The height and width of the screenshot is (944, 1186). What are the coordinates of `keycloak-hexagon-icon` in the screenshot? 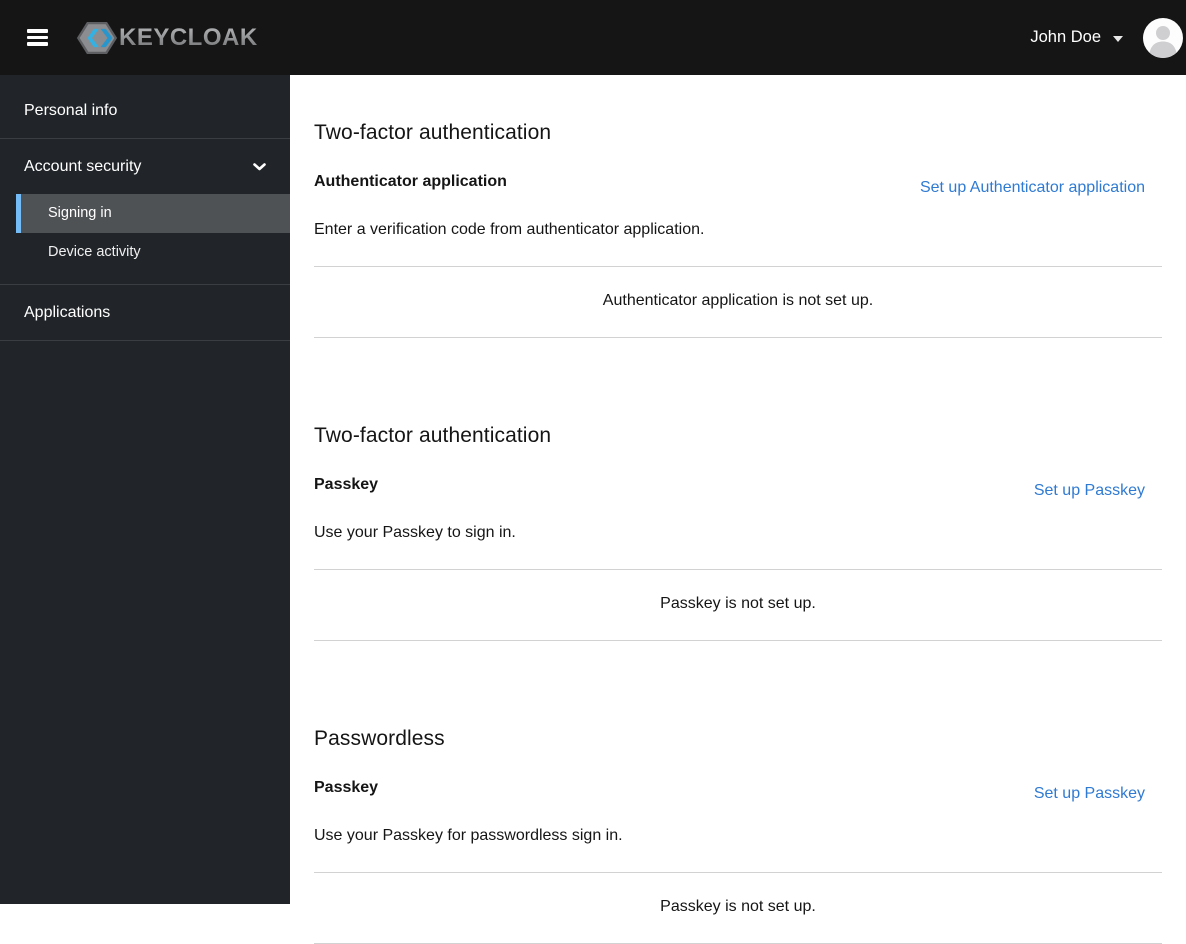 It's located at (97, 38).